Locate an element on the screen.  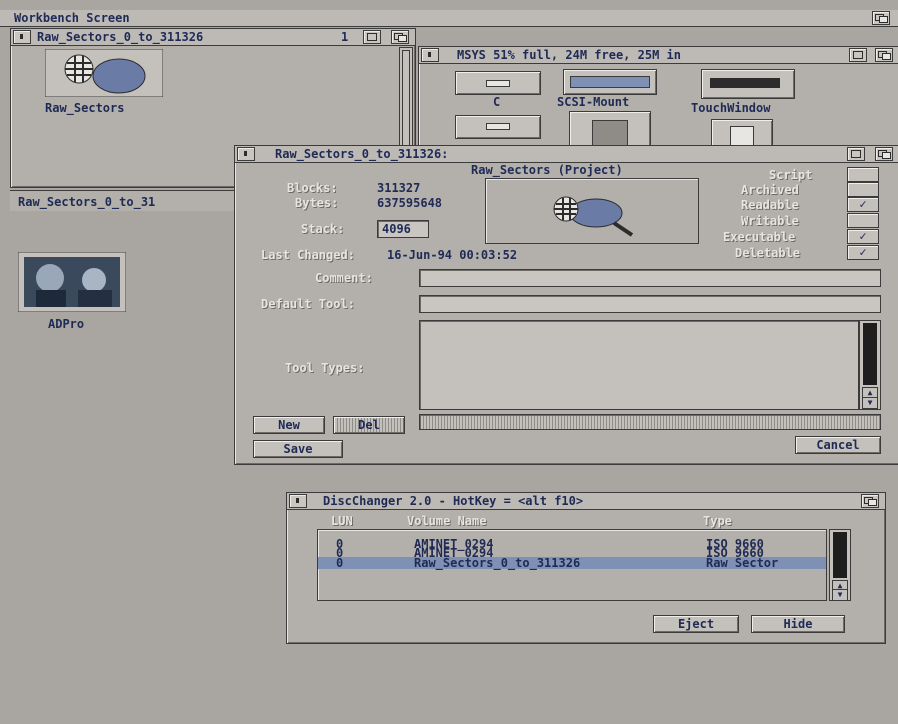
comment-field is located at coordinates (650, 278).